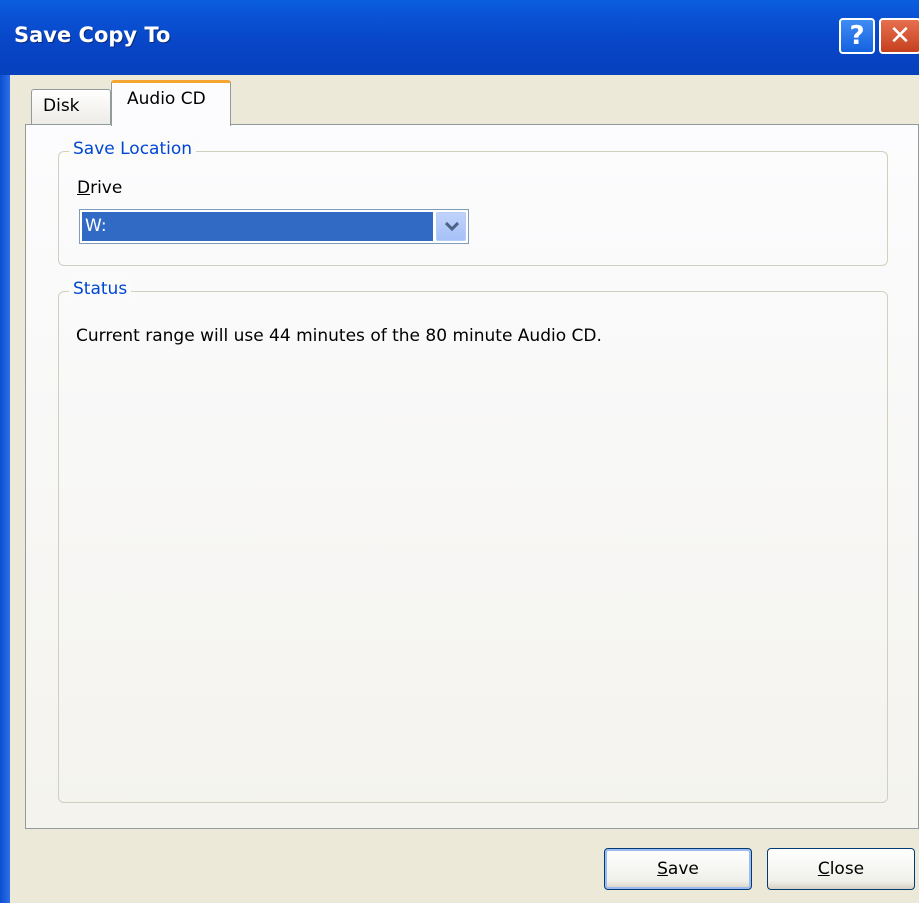 The height and width of the screenshot is (903, 919). What do you see at coordinates (823, 869) in the screenshot?
I see `close-accelerator: C` at bounding box center [823, 869].